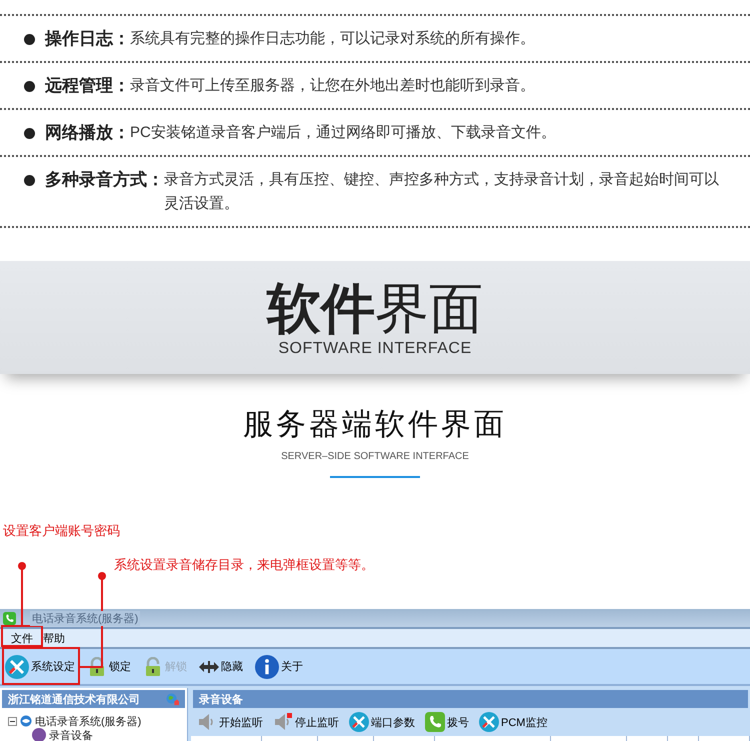 The image size is (750, 741). Describe the element at coordinates (332, 39) in the screenshot. I see `feature-description: 系统具有完整的操作日志功能，可以记录对系统的所有操作。` at that location.